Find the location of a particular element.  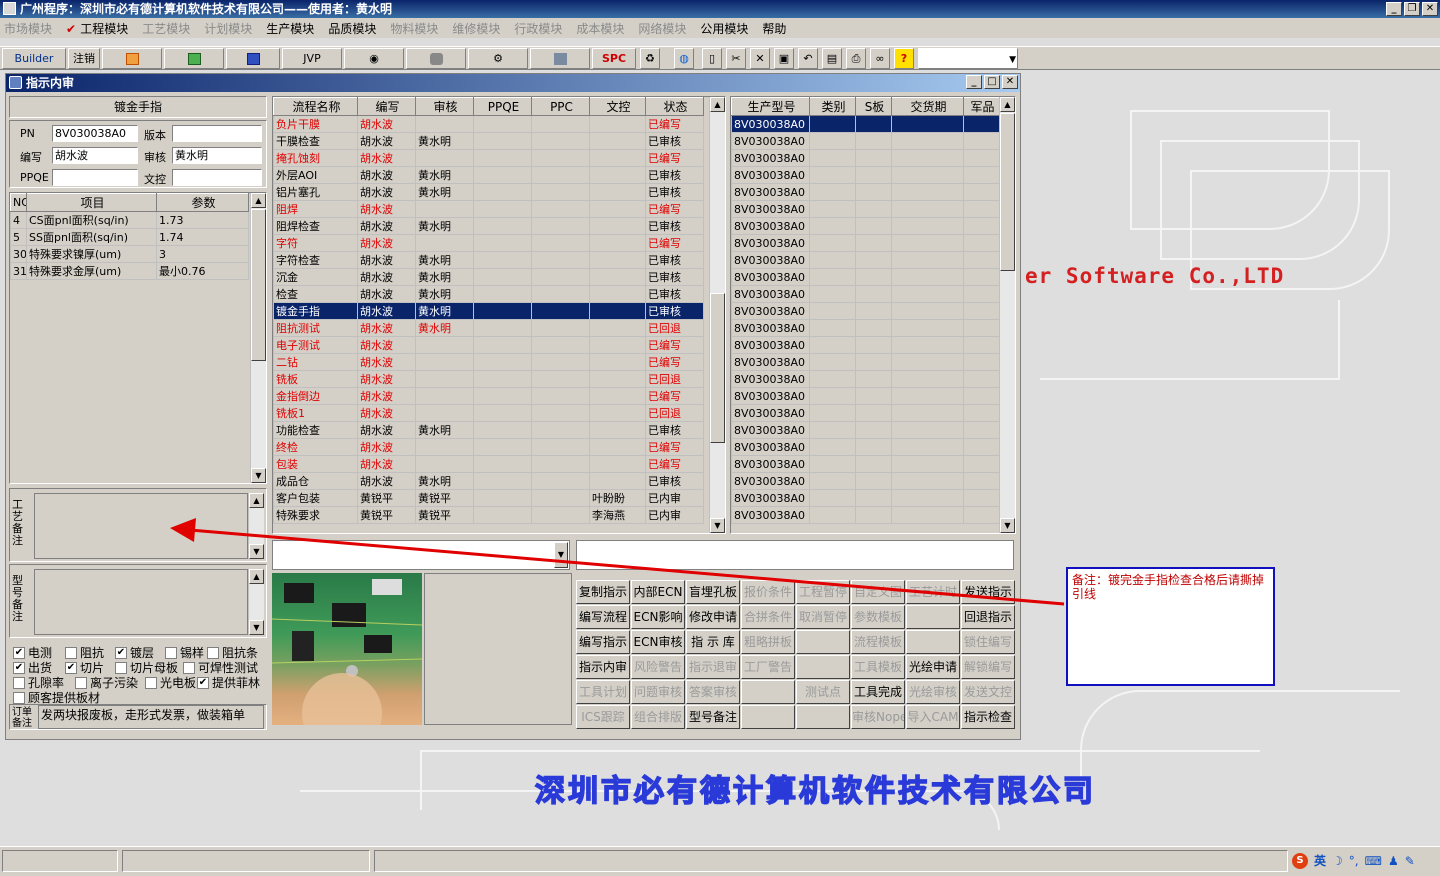

user-icon: ♟ is located at coordinates (1393, 861).